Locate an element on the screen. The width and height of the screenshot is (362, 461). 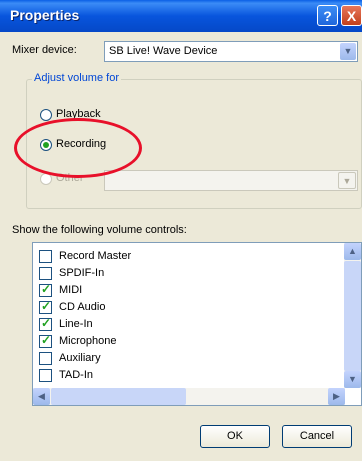
other-device-select: ▼ is located at coordinates (231, 180).